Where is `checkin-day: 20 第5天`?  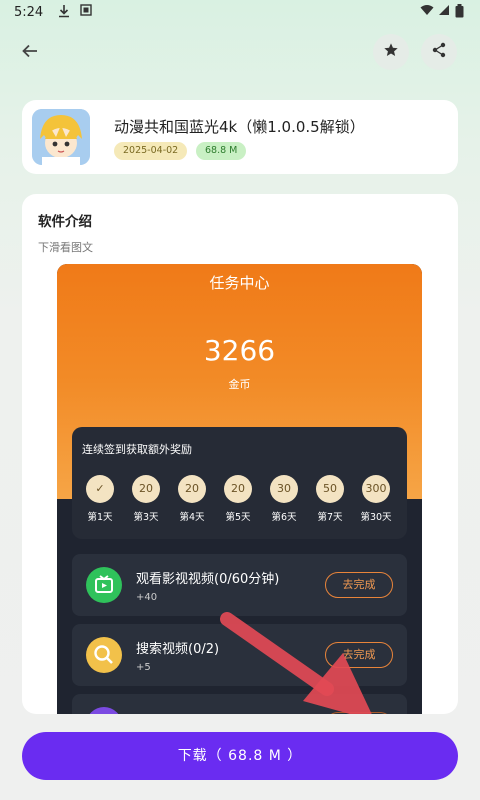
checkin-day: 20 第5天 is located at coordinates (238, 499).